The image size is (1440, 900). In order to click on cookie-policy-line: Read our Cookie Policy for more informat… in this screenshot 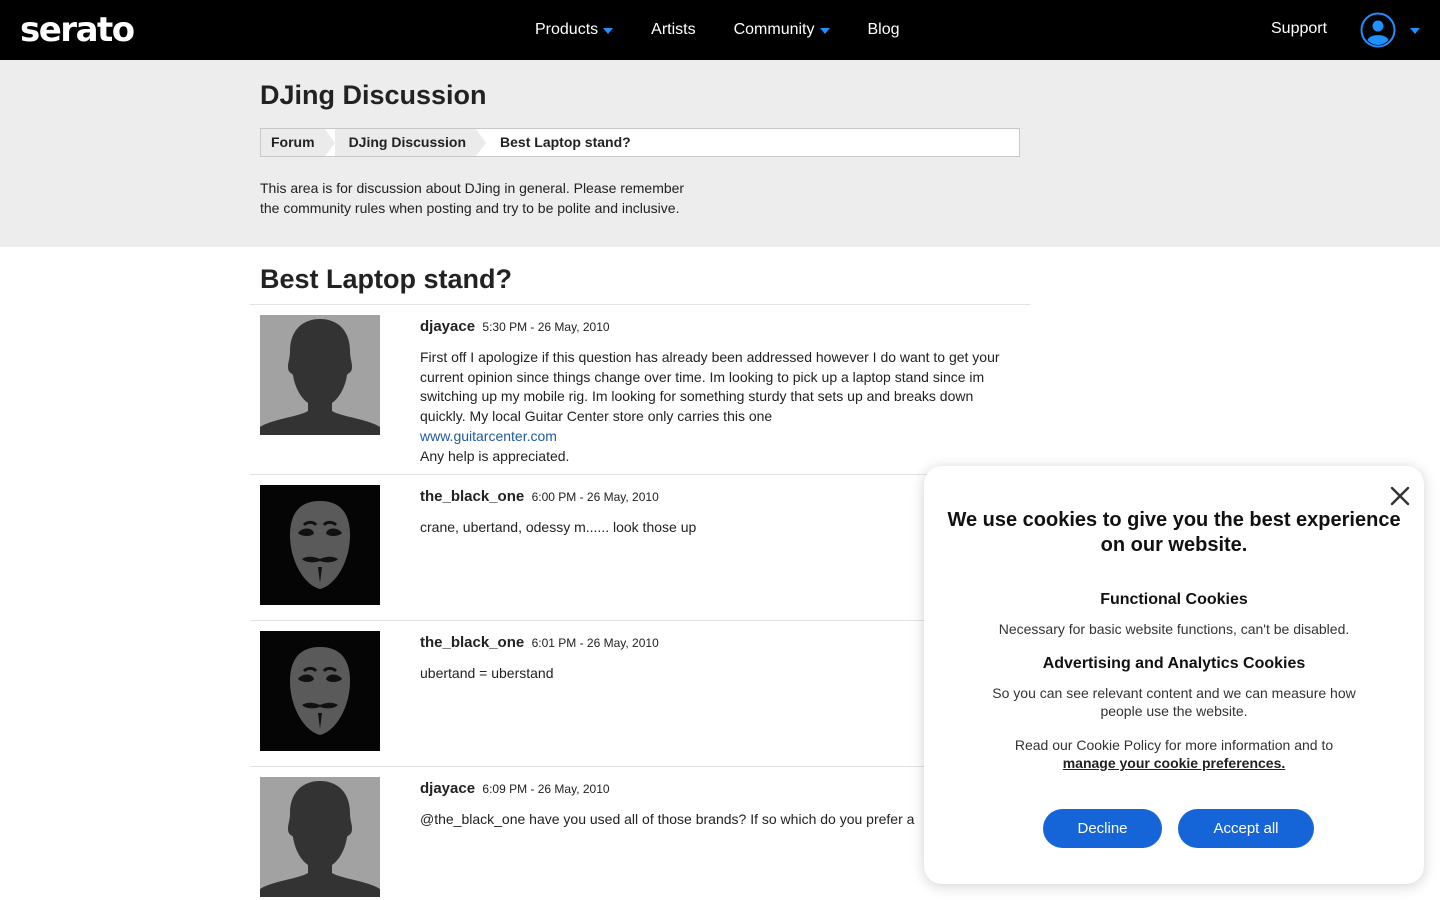, I will do `click(1174, 745)`.